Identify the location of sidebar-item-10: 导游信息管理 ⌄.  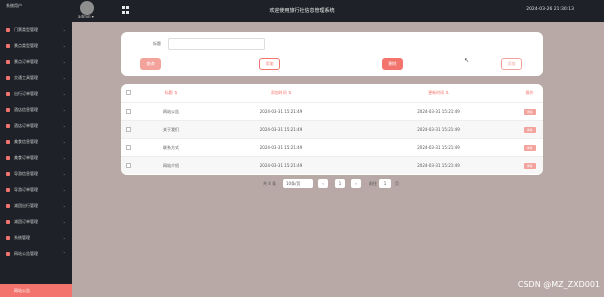
(36, 174).